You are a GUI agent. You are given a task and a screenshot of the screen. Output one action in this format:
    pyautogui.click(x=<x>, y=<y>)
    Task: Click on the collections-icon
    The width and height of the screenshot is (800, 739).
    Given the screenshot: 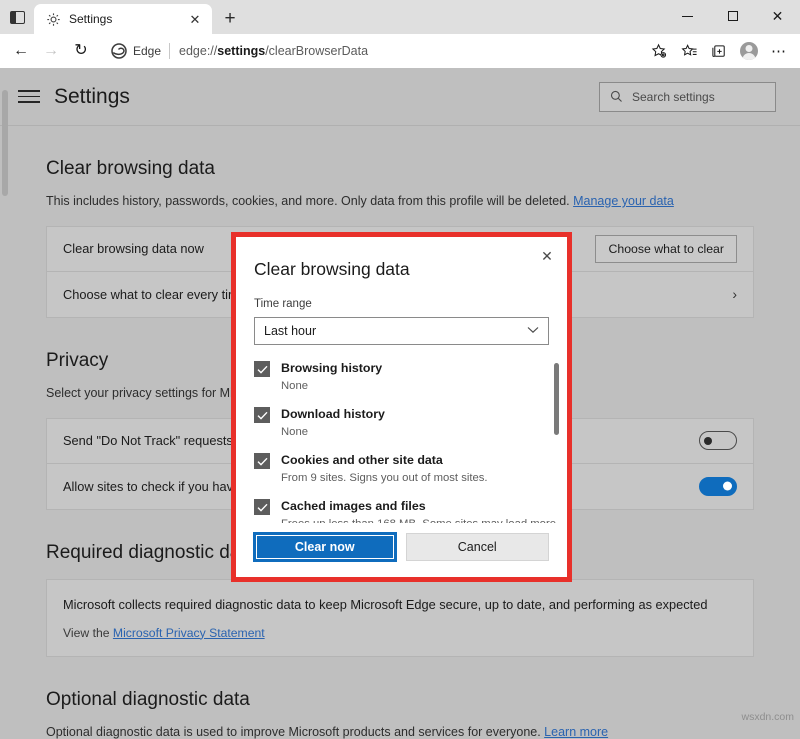 What is the action you would take?
    pyautogui.click(x=719, y=51)
    